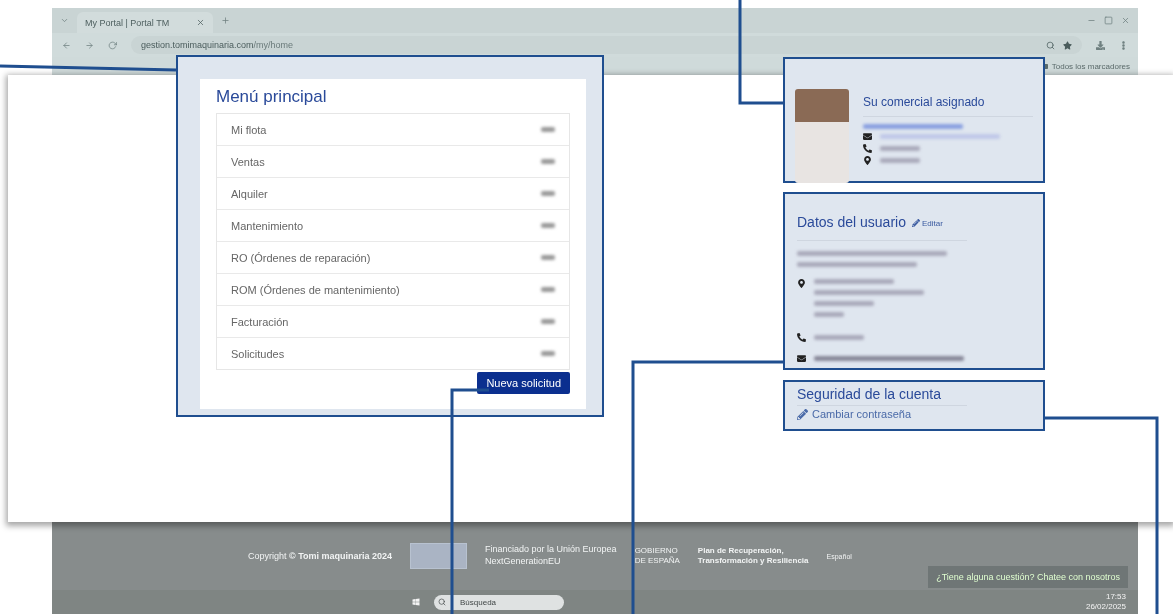  Describe the element at coordinates (145, 22) in the screenshot. I see `browser-tab: My Portal | Portal TM` at that location.